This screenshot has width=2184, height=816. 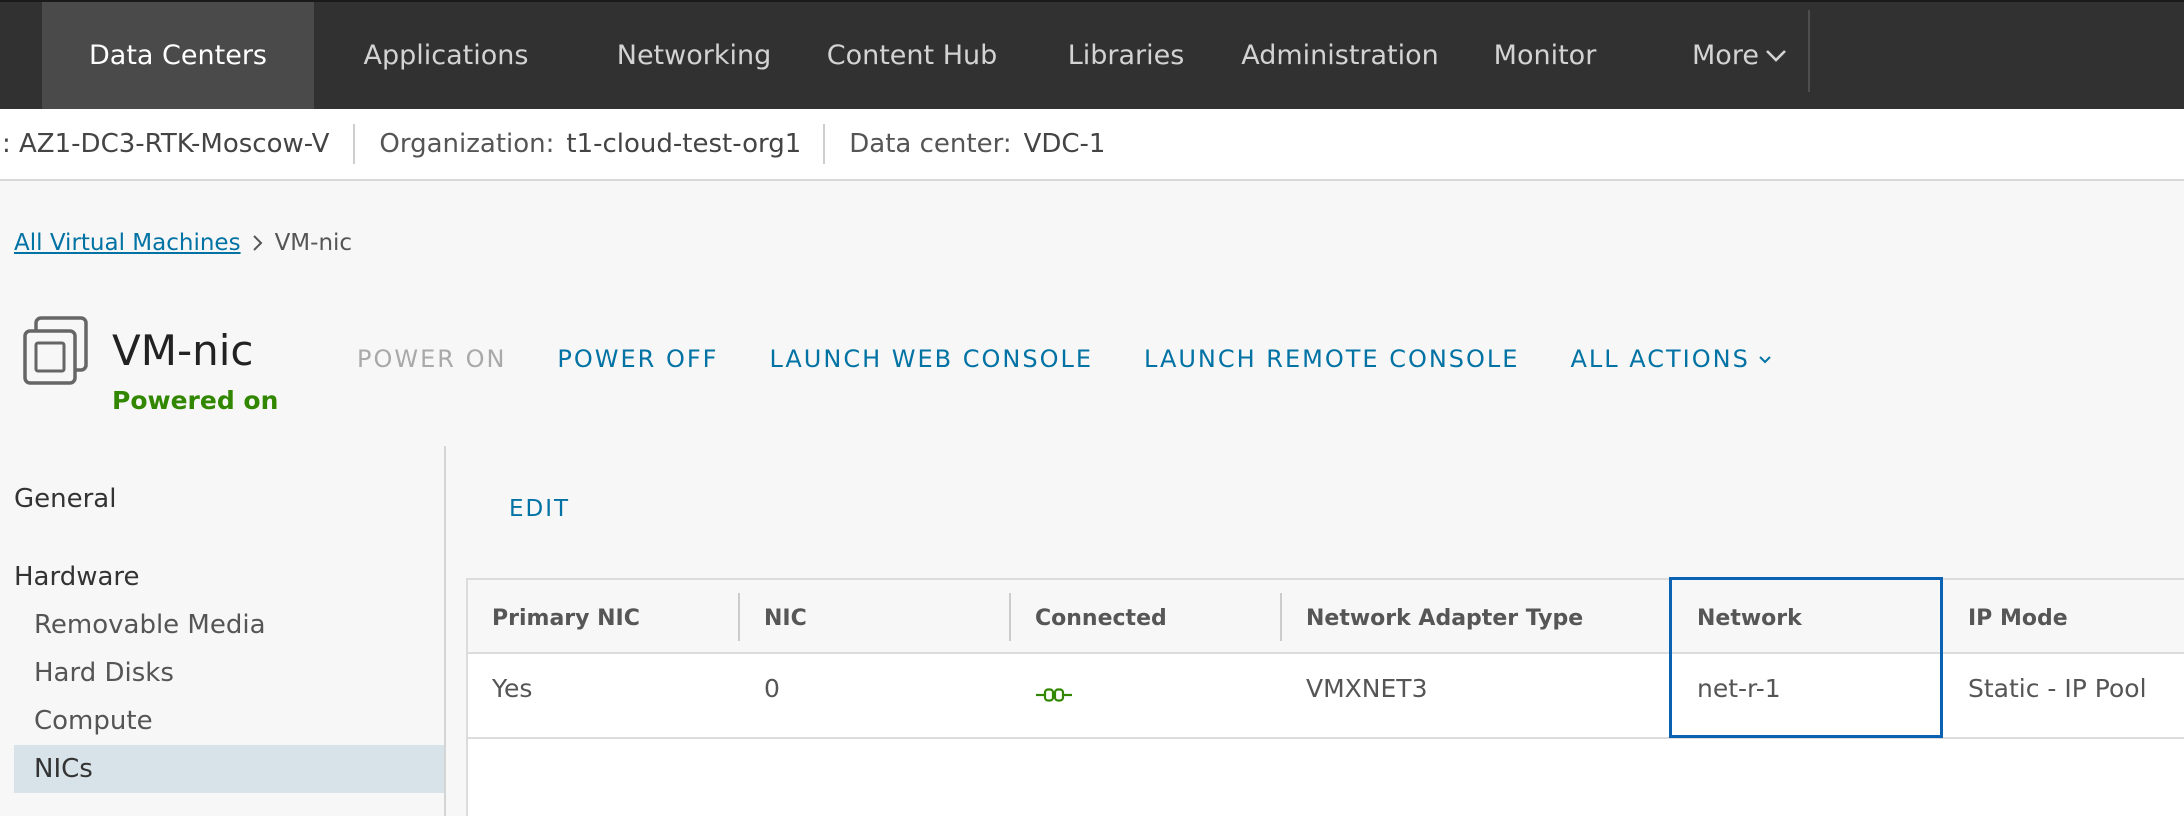 I want to click on nav-divider, so click(x=1809, y=51).